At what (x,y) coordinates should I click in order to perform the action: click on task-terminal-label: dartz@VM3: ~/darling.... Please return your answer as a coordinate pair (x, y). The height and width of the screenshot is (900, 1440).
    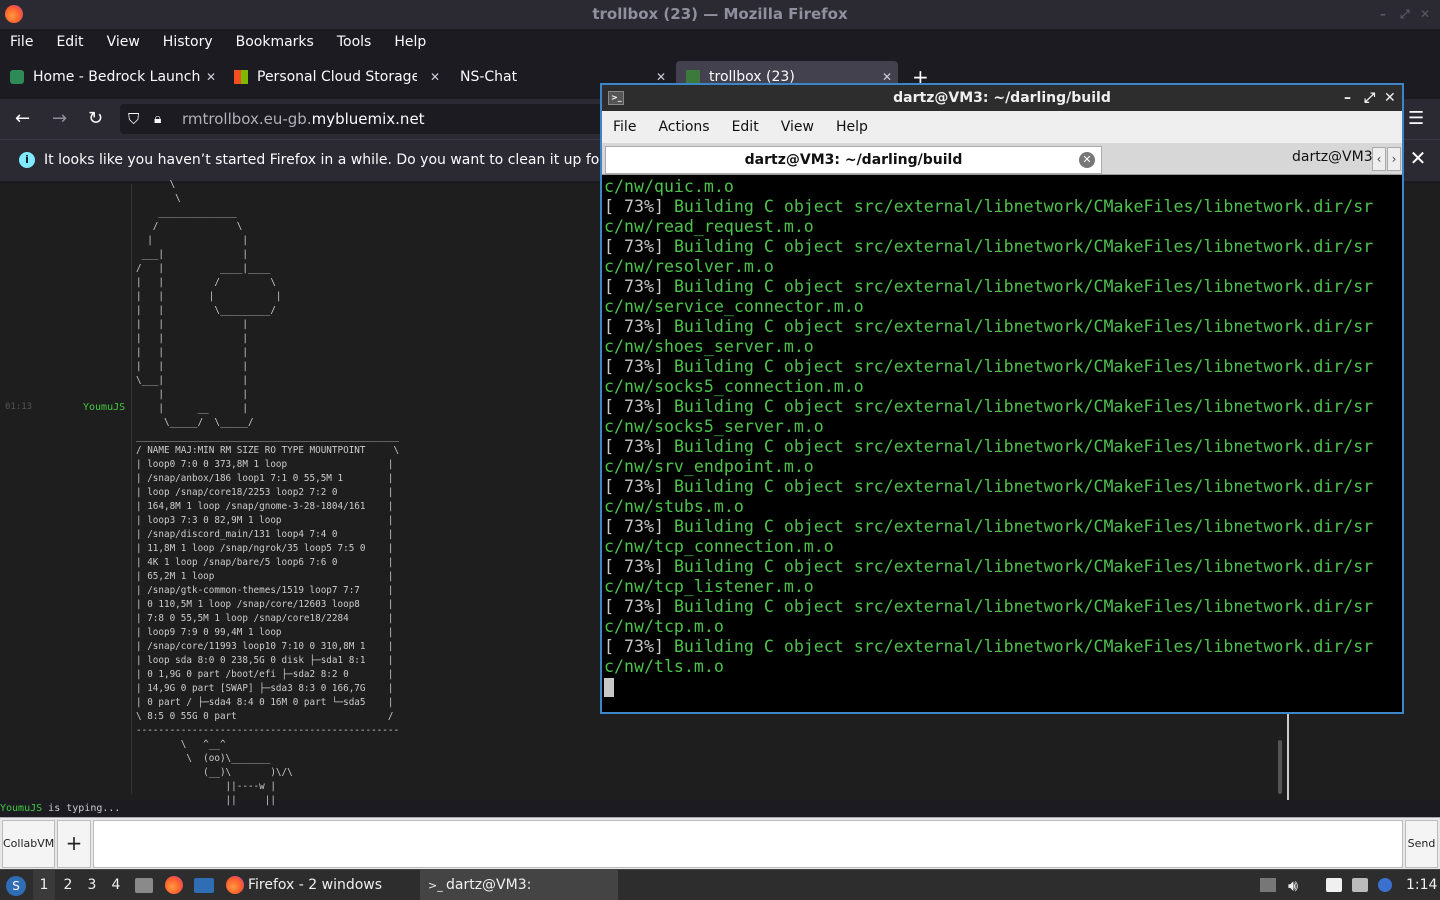
    Looking at the image, I should click on (489, 885).